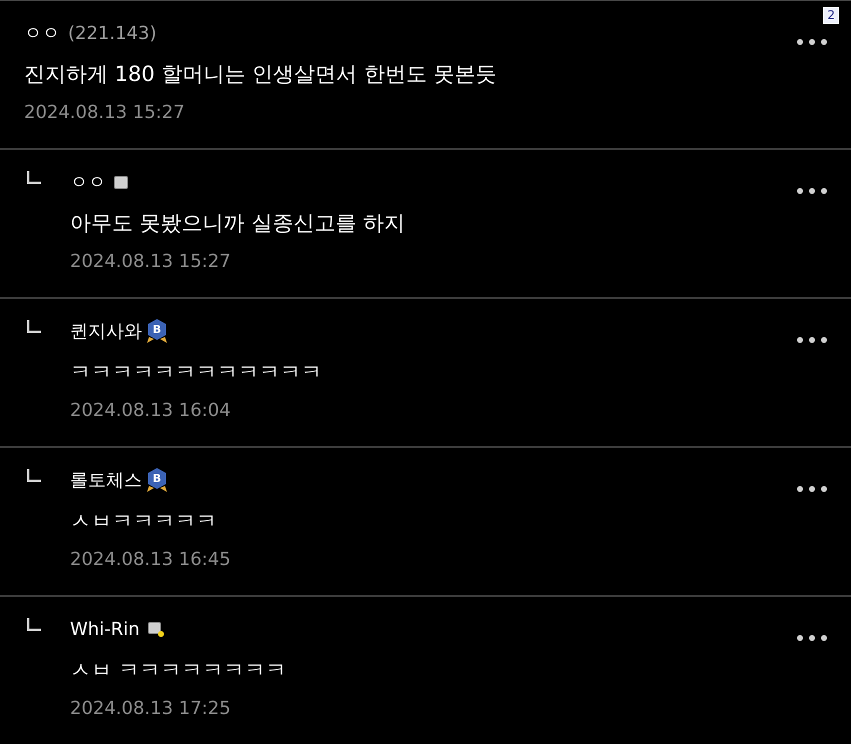 The height and width of the screenshot is (744, 851). I want to click on author-name: Whi-Rin, so click(105, 629).